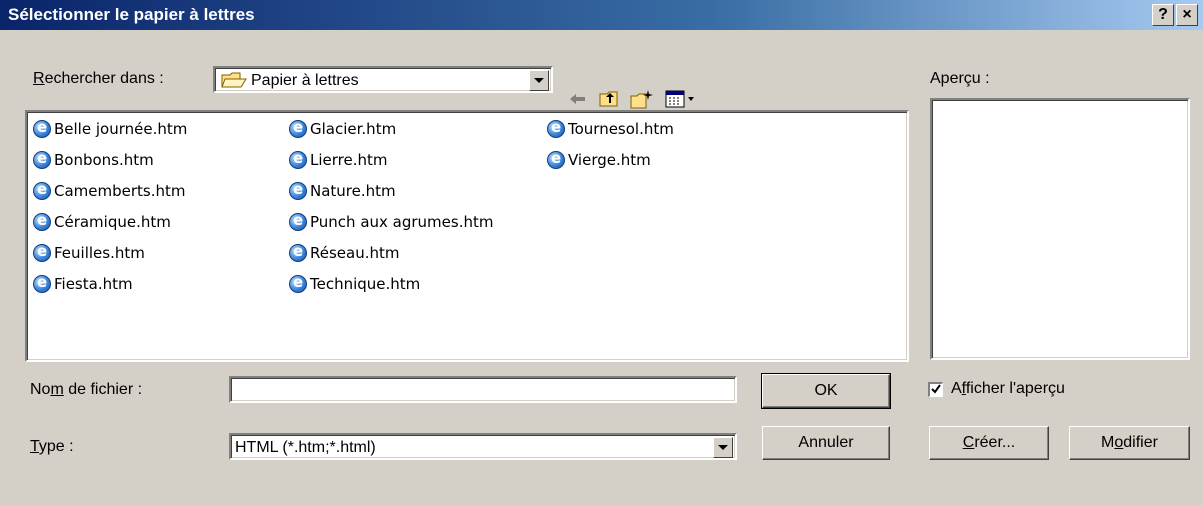  What do you see at coordinates (610, 101) in the screenshot?
I see `up-one-level-button` at bounding box center [610, 101].